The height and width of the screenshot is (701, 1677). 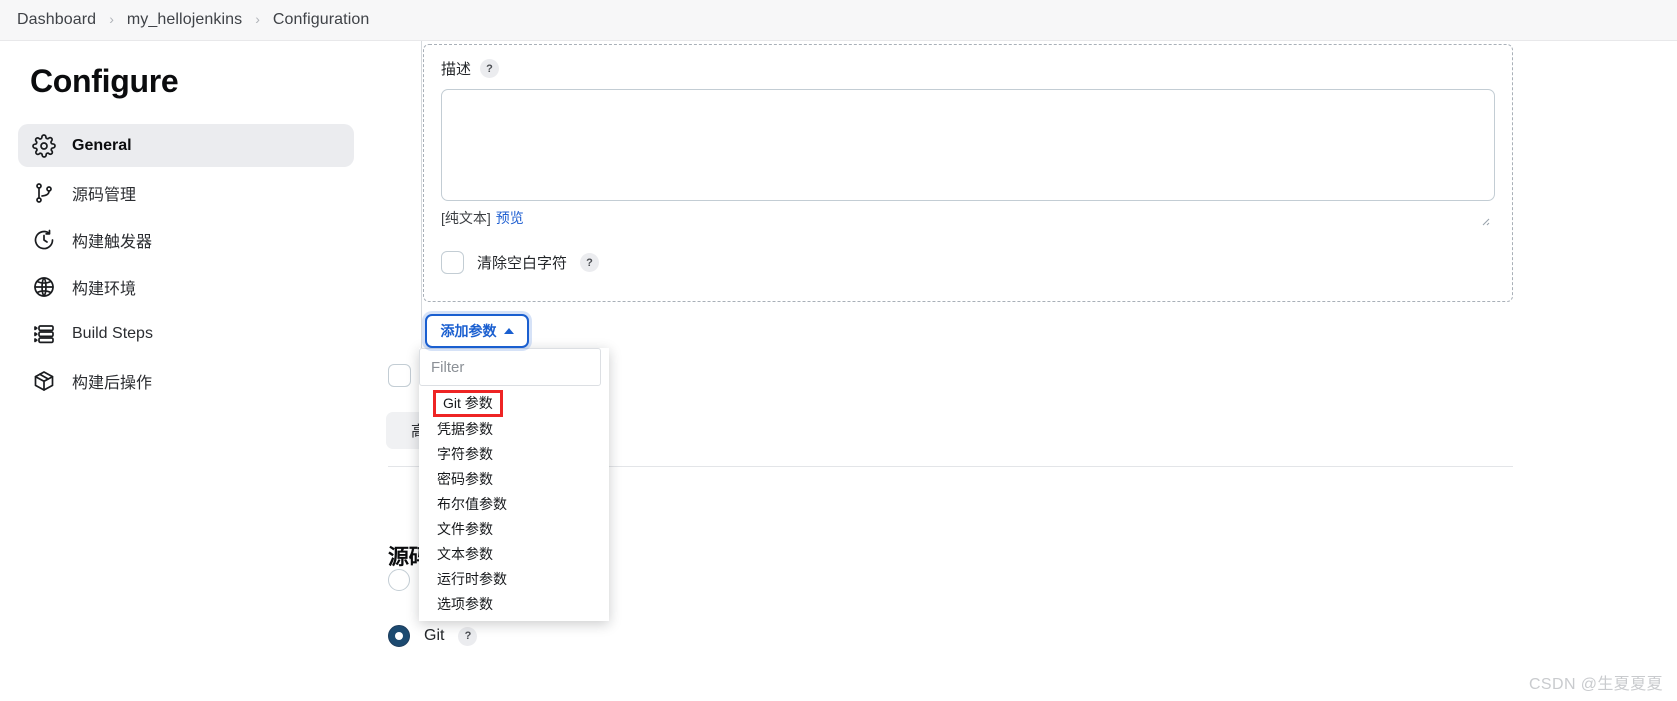 I want to click on menu-item-boolean-parameter: 布尔值参数, so click(x=523, y=504).